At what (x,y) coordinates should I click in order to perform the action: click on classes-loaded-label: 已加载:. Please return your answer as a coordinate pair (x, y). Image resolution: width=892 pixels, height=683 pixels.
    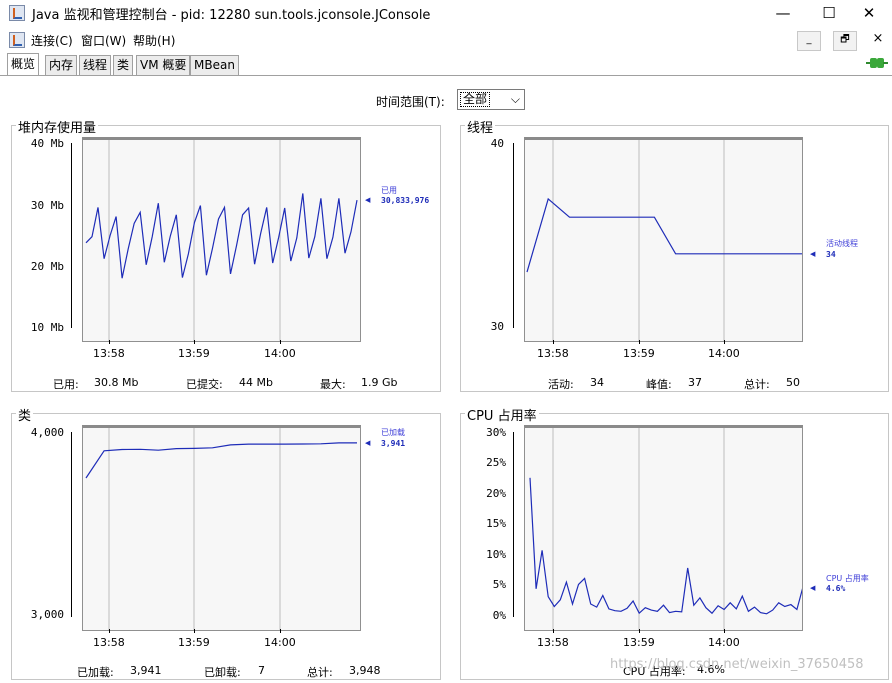
    Looking at the image, I should click on (95, 672).